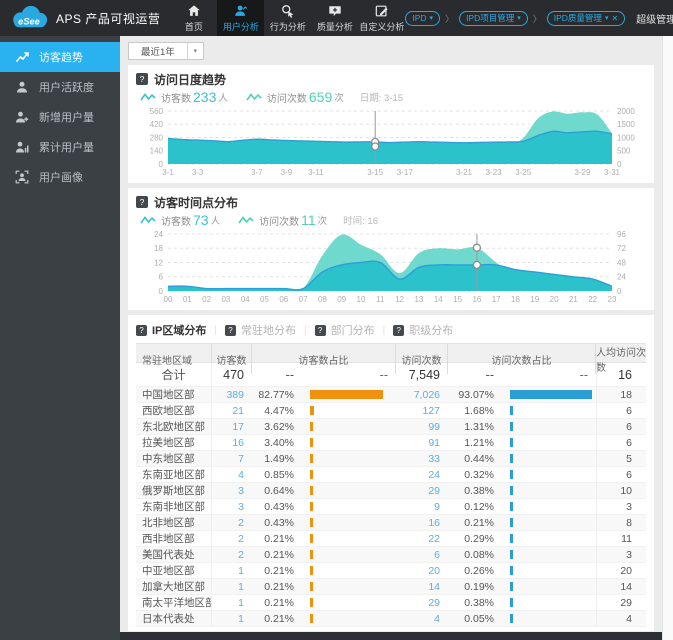 The width and height of the screenshot is (673, 640). I want to click on breadcrumb-pill-quality: IPD质量管理 ▾ ✕, so click(586, 18).